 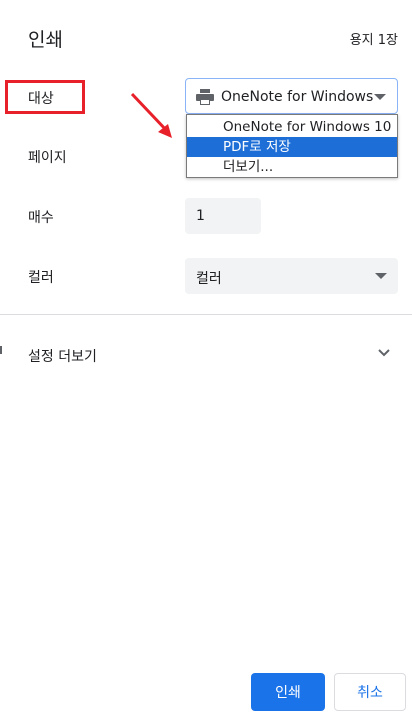 What do you see at coordinates (223, 216) in the screenshot?
I see `copies-input` at bounding box center [223, 216].